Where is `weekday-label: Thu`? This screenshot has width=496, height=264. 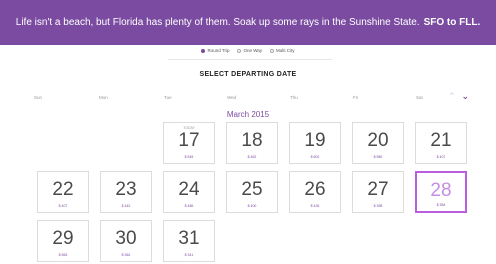 weekday-label: Thu is located at coordinates (294, 97).